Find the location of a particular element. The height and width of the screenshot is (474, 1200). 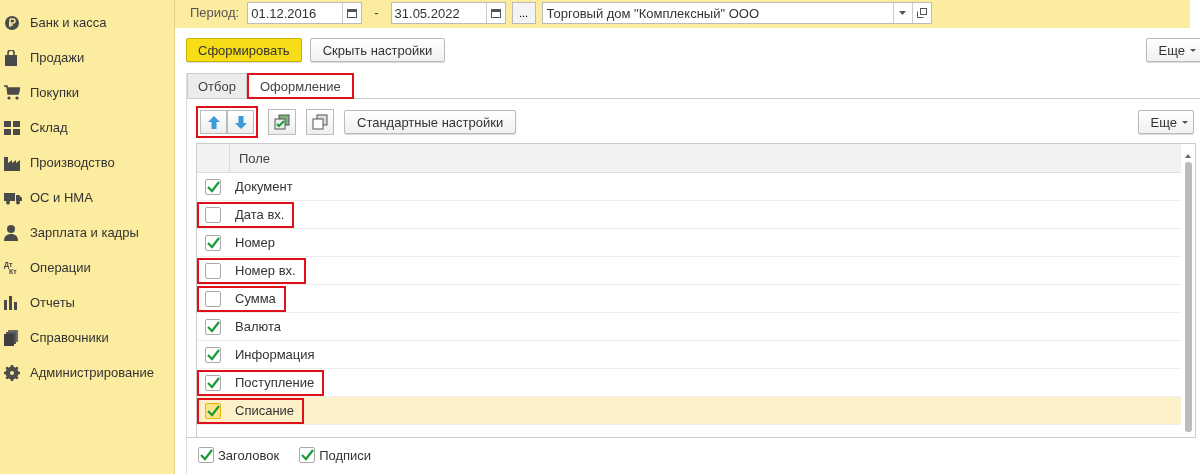

field-name: Валюта is located at coordinates (258, 326).